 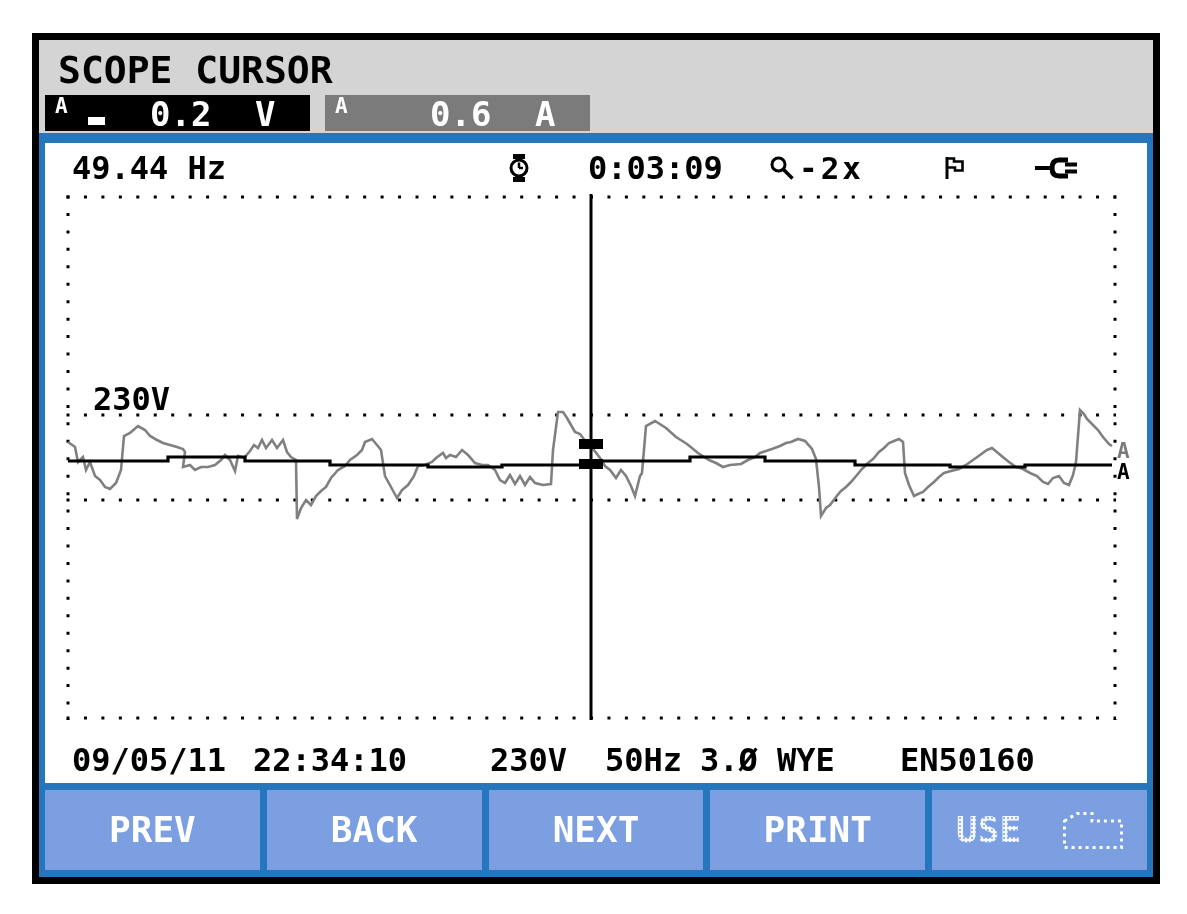 What do you see at coordinates (149, 759) in the screenshot?
I see `date-text: 09/05/11` at bounding box center [149, 759].